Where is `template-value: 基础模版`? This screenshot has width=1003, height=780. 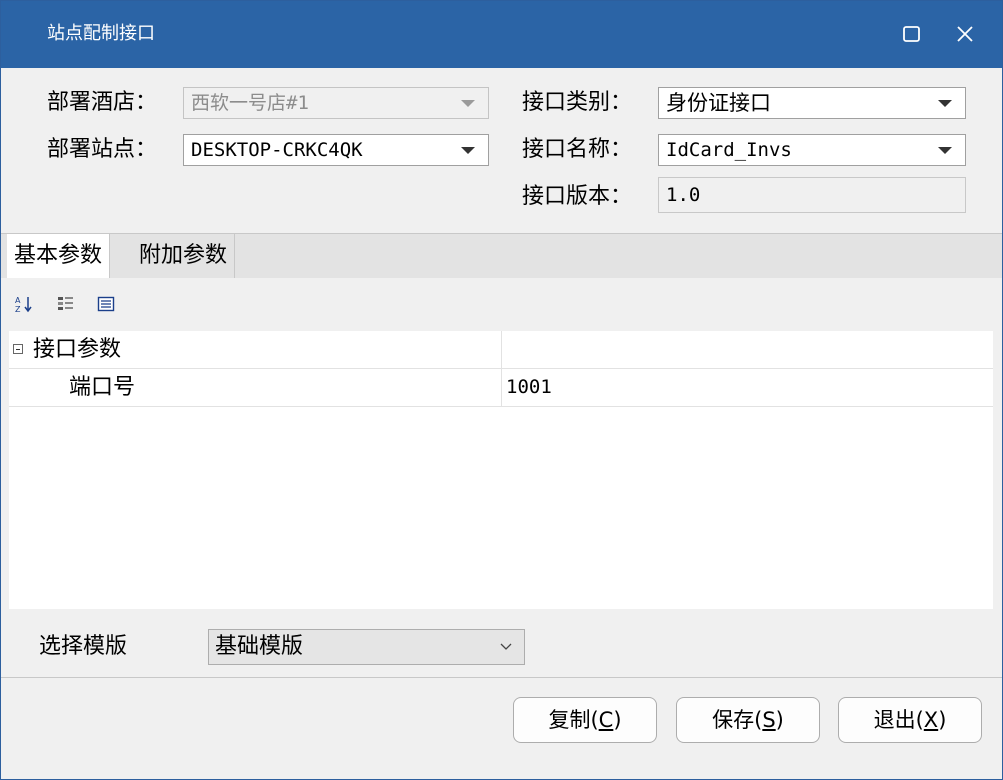 template-value: 基础模版 is located at coordinates (259, 646).